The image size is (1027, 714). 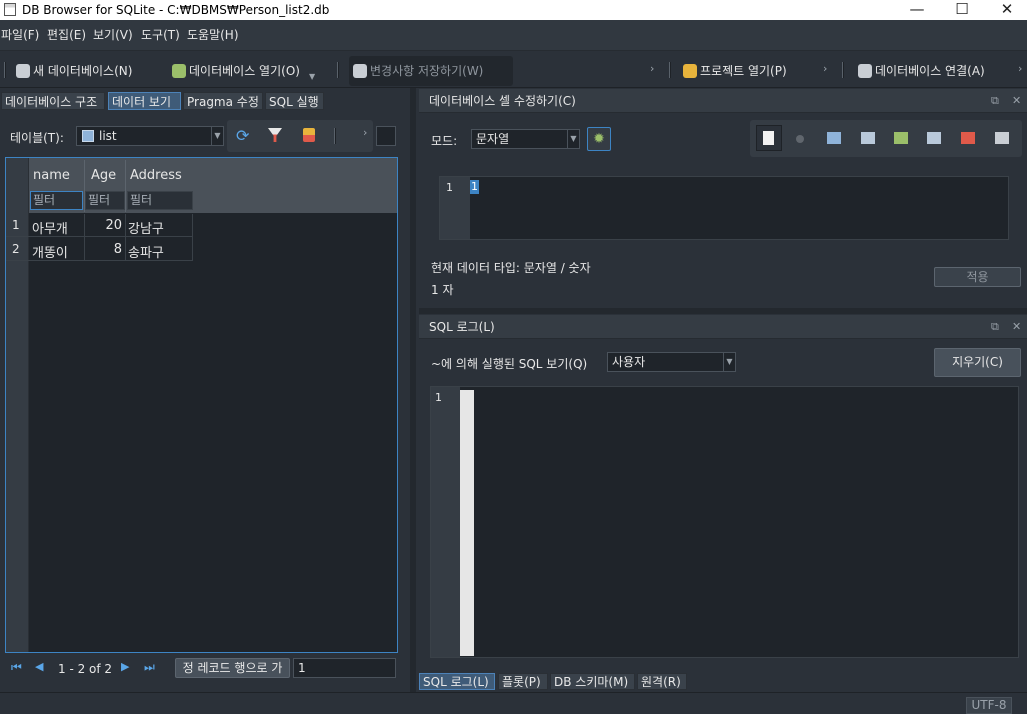 What do you see at coordinates (144, 101) in the screenshot?
I see `tab-browse-data: 데이터 보기` at bounding box center [144, 101].